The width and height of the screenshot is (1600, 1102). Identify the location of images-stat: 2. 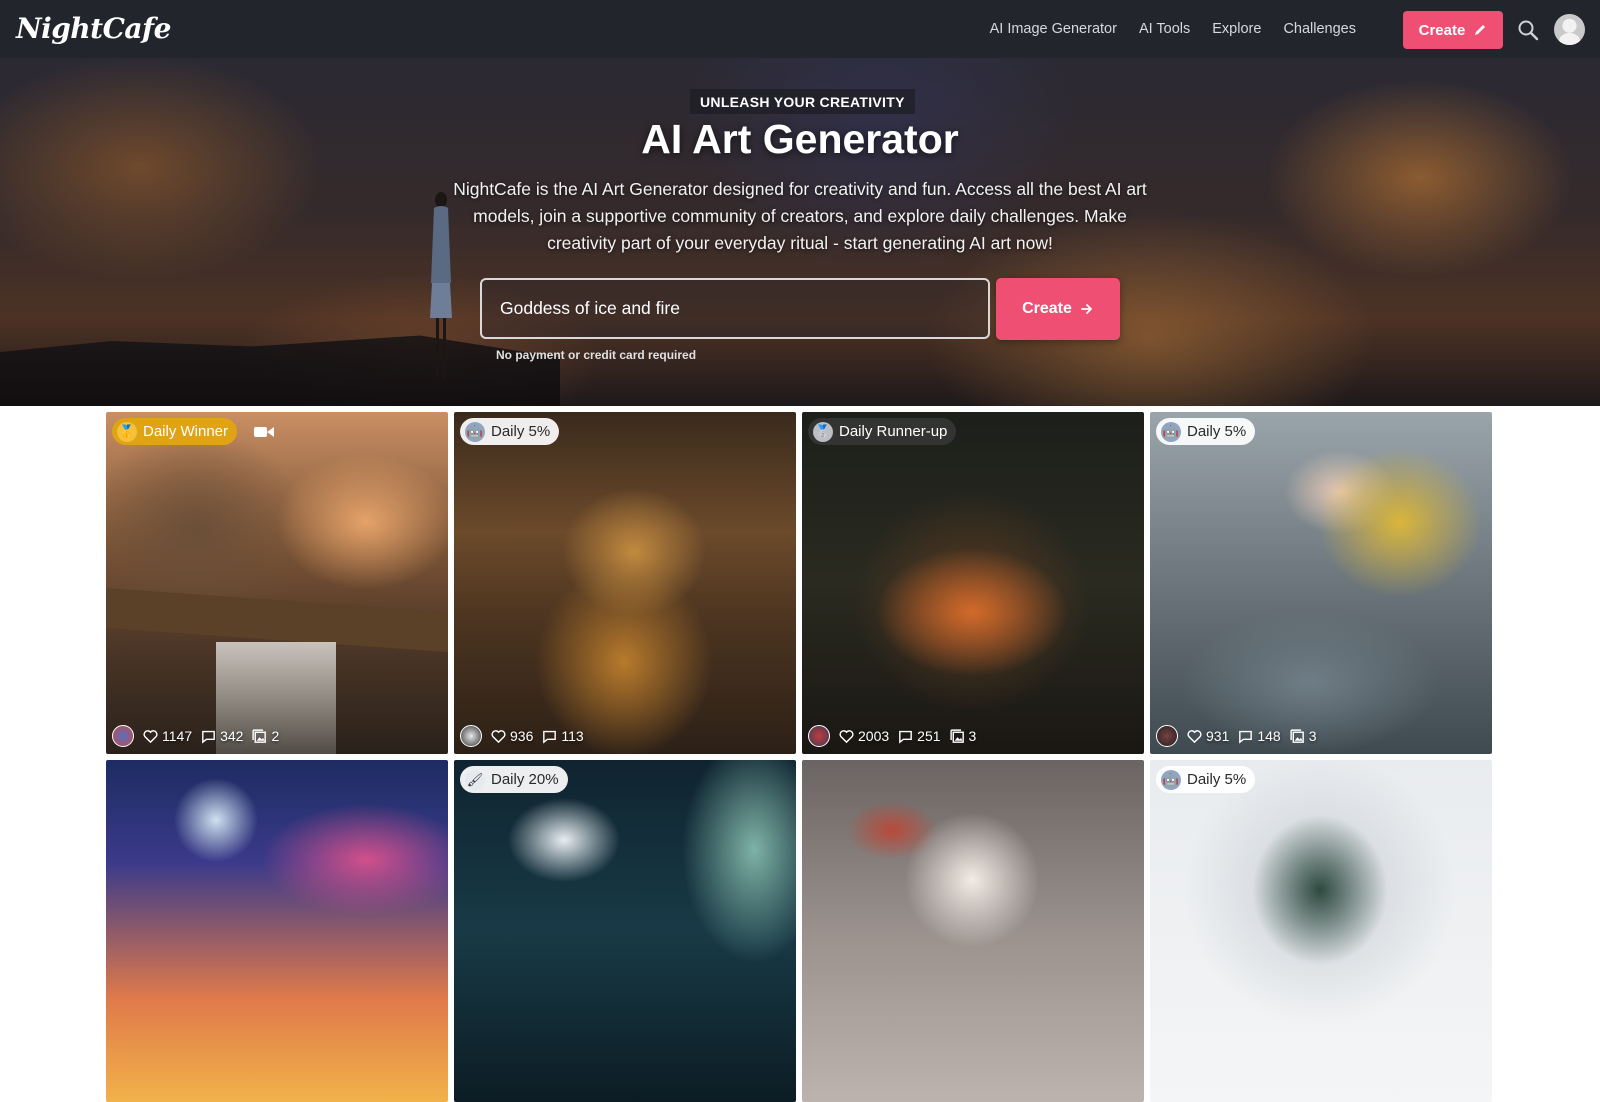
(265, 736).